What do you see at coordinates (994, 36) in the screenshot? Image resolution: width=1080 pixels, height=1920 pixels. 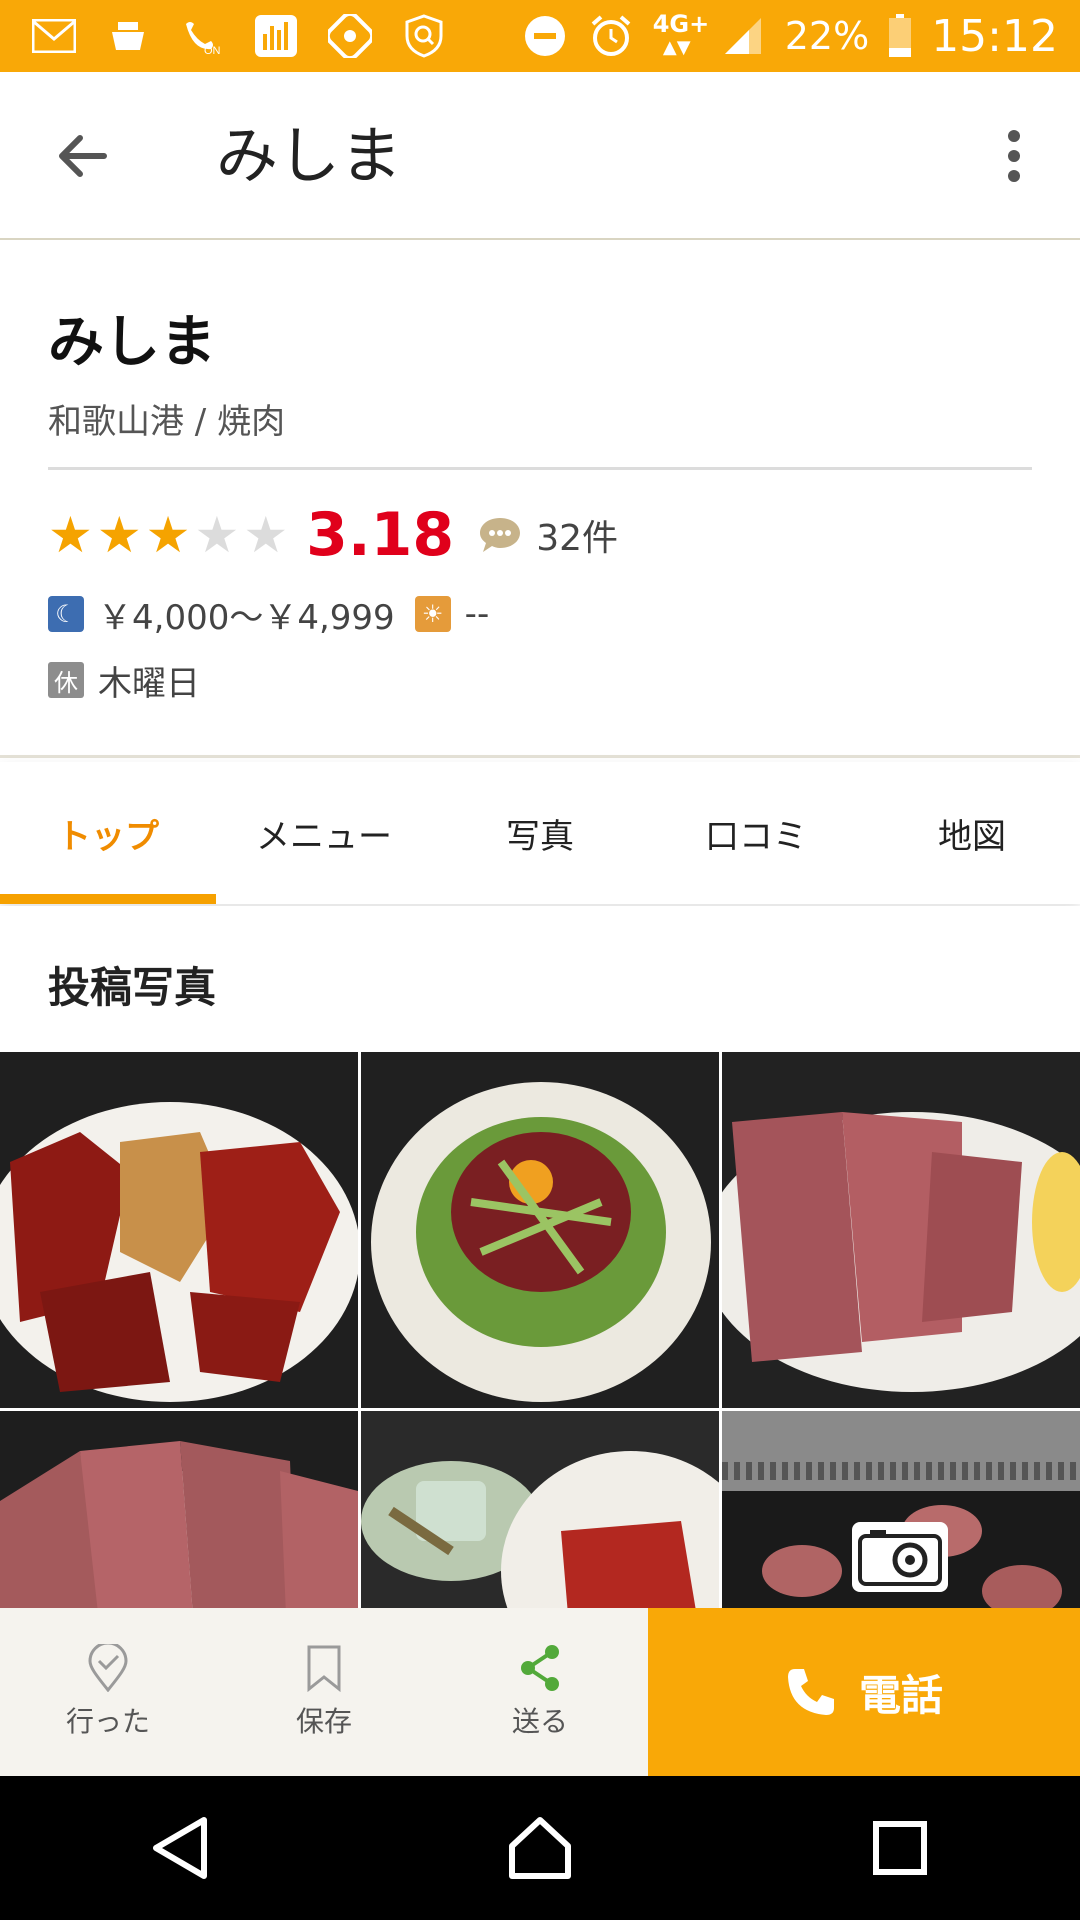 I see `clock: 15:12` at bounding box center [994, 36].